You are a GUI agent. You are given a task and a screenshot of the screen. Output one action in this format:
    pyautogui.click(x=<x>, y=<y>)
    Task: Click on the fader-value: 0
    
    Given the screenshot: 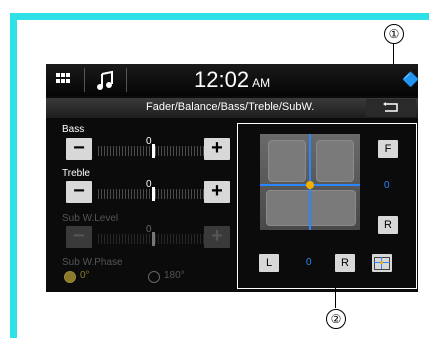 What is the action you would take?
    pyautogui.click(x=387, y=185)
    